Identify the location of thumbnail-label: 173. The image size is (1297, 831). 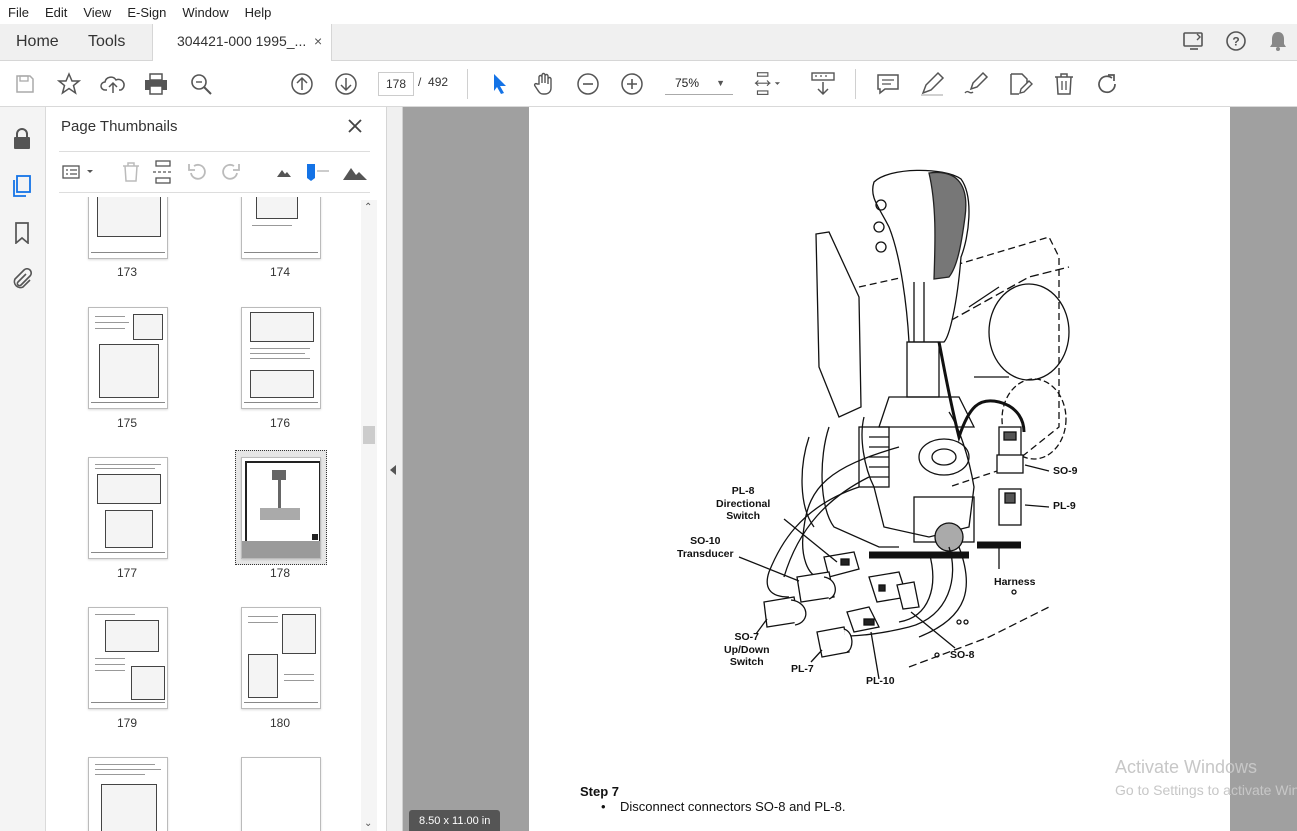
(127, 272).